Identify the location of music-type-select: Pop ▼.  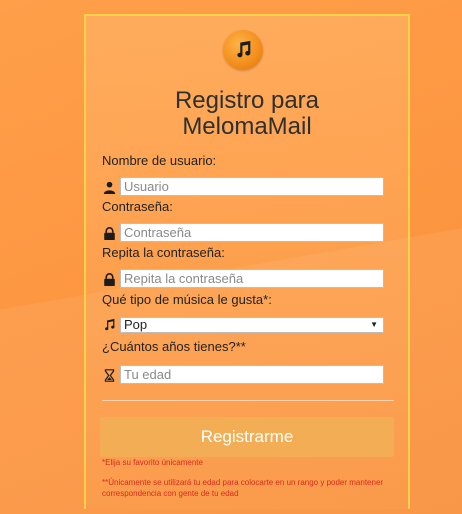
(252, 325).